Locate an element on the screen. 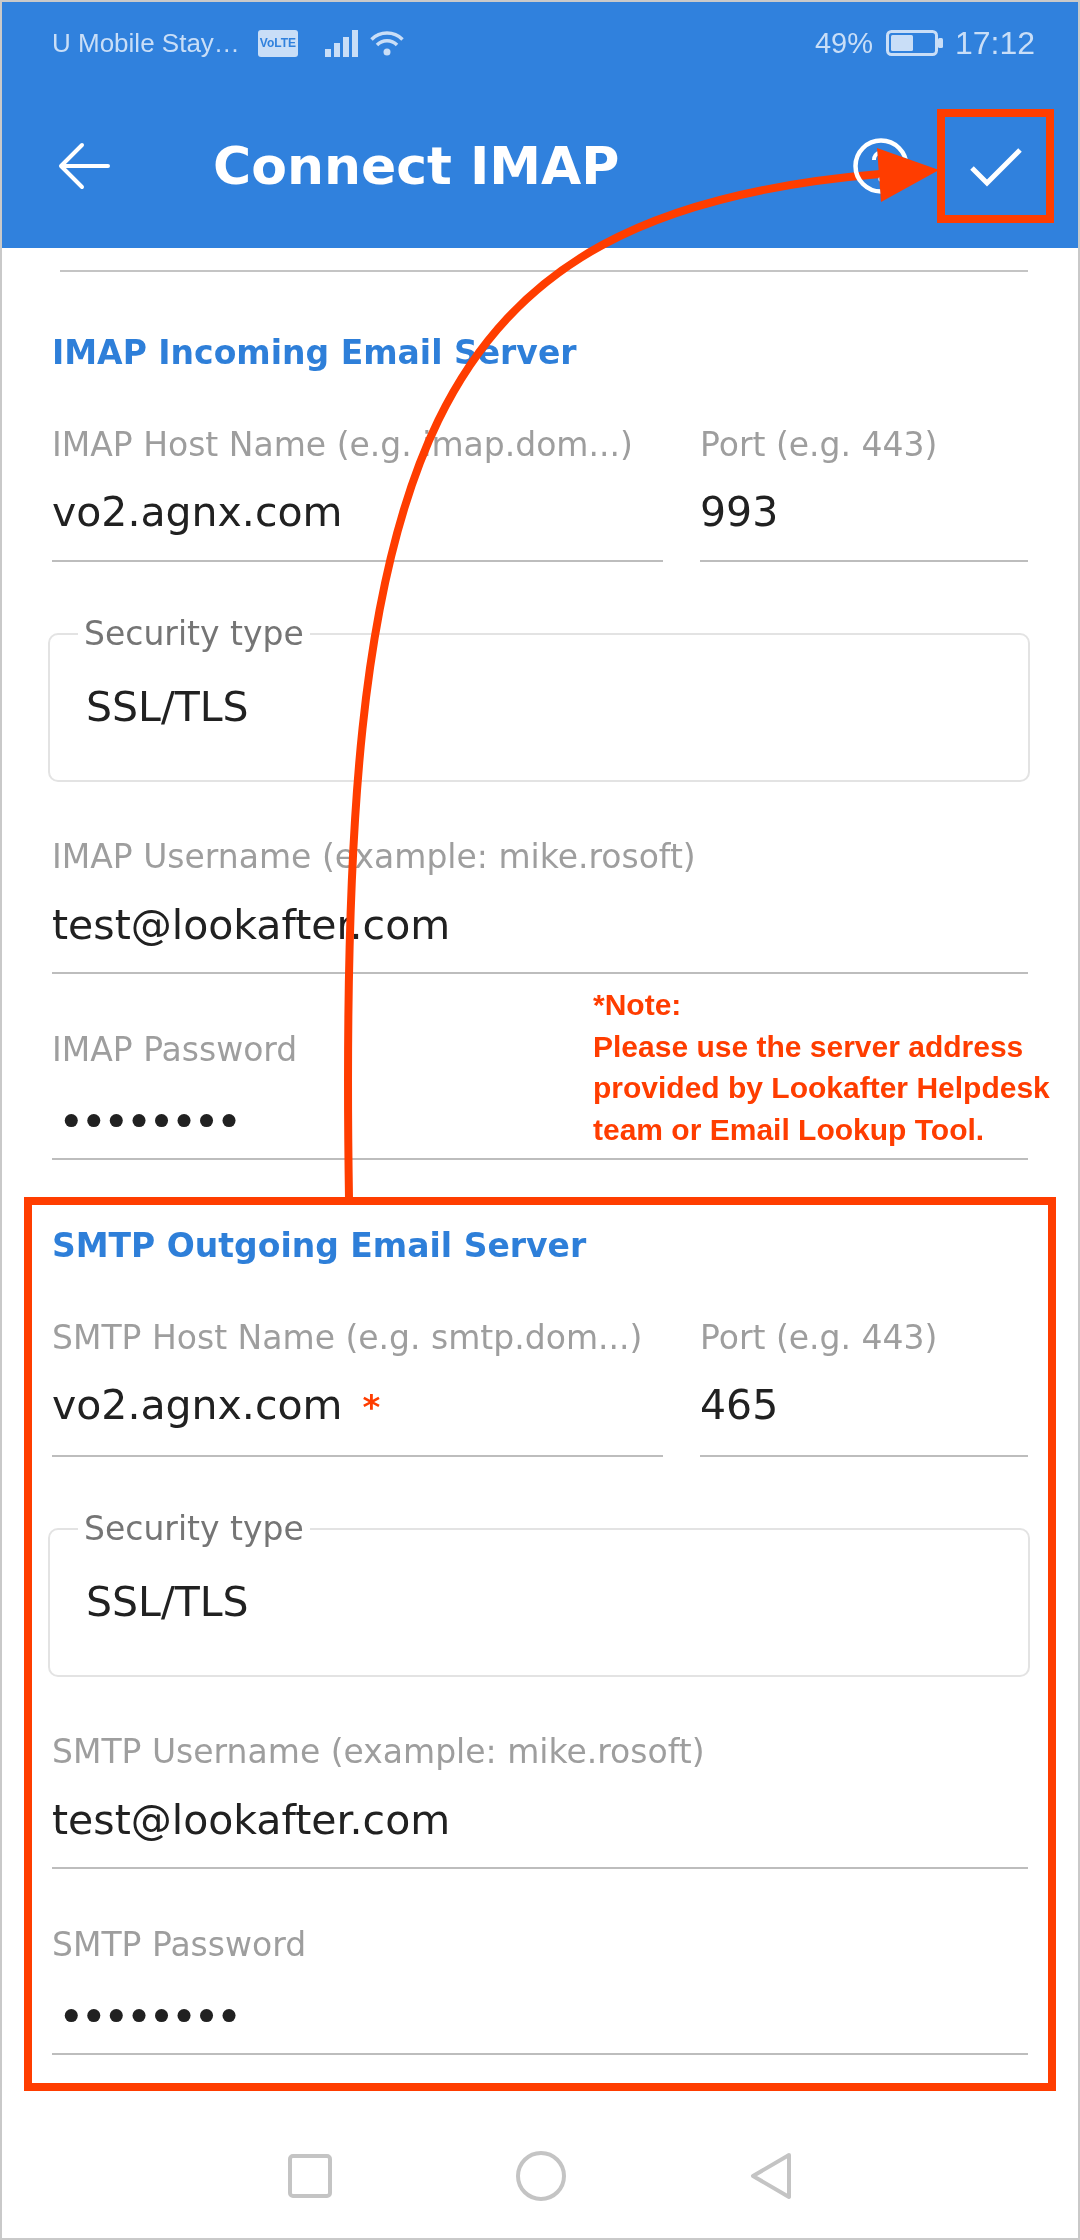 This screenshot has width=1080, height=2240. wifi-icon is located at coordinates (387, 43).